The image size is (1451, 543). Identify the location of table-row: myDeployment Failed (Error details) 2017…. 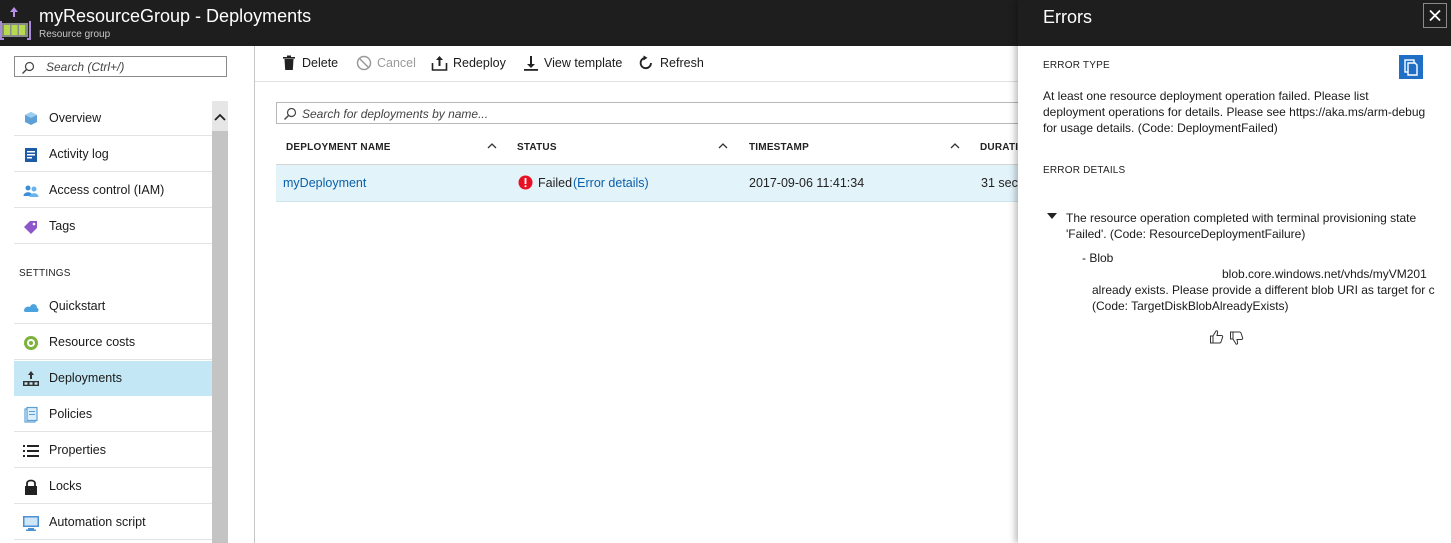
(650, 183).